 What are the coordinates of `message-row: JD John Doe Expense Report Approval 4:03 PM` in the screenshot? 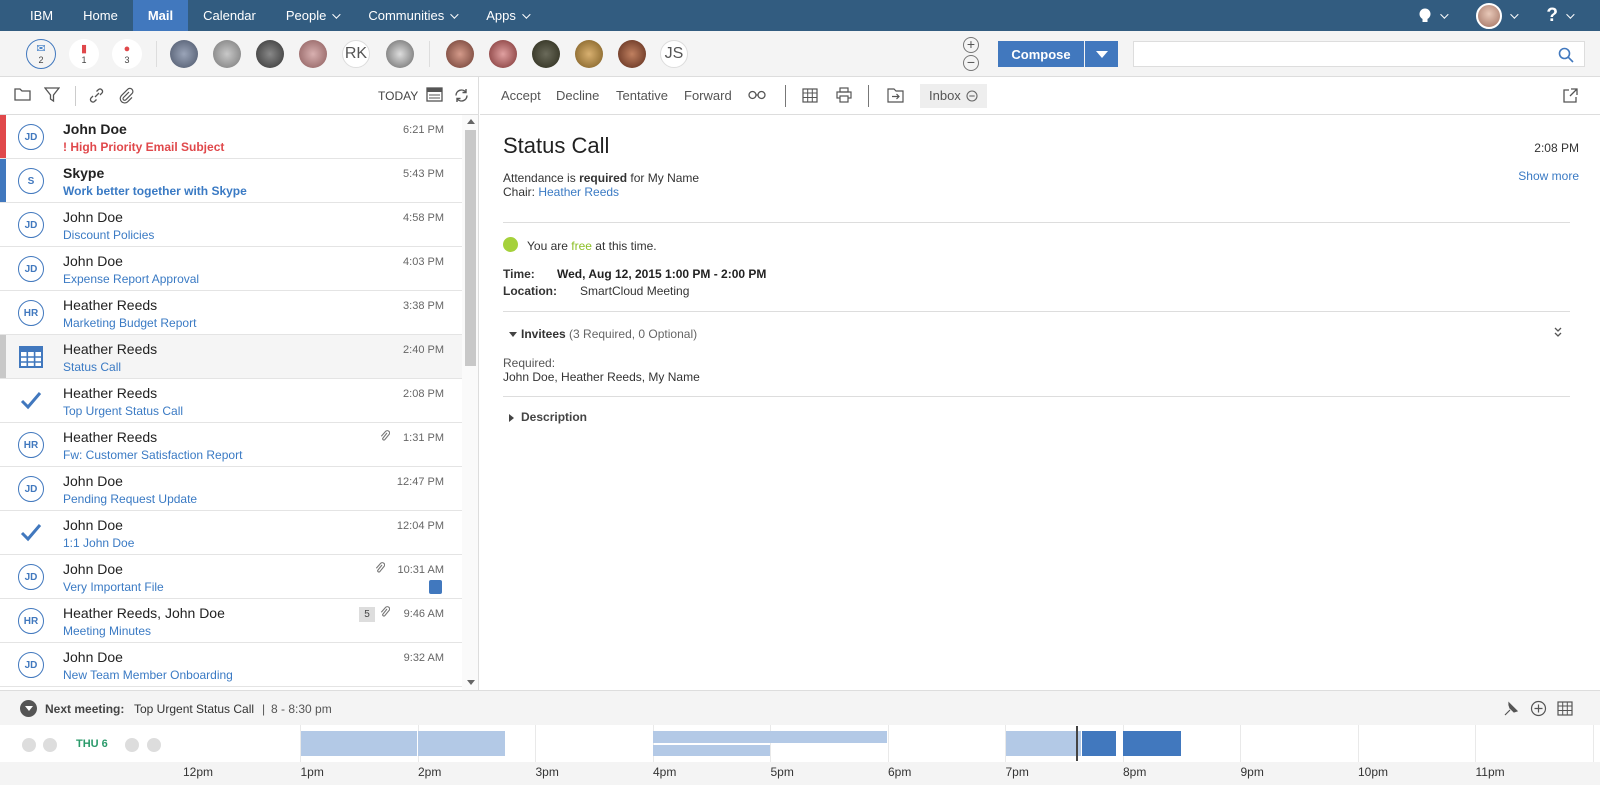 It's located at (231, 269).